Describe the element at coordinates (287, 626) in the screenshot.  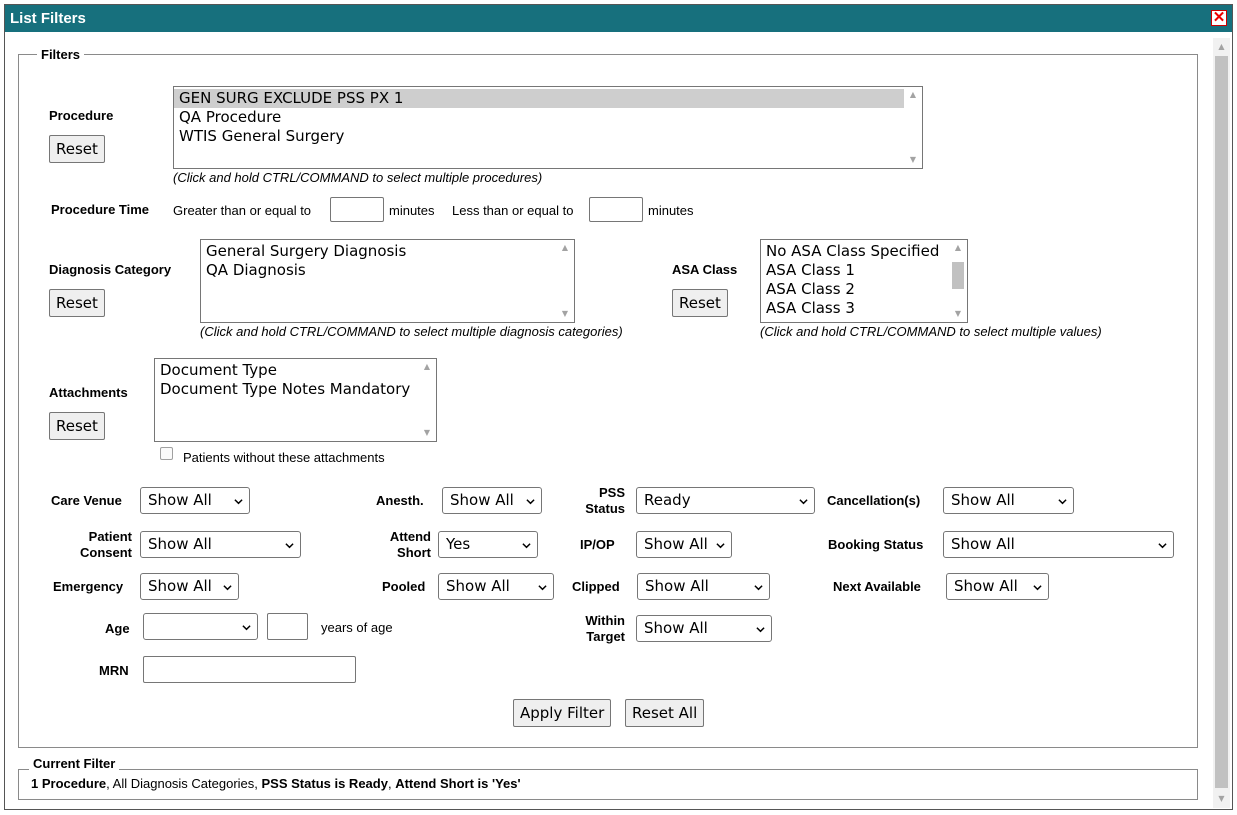
I see `age-input` at that location.